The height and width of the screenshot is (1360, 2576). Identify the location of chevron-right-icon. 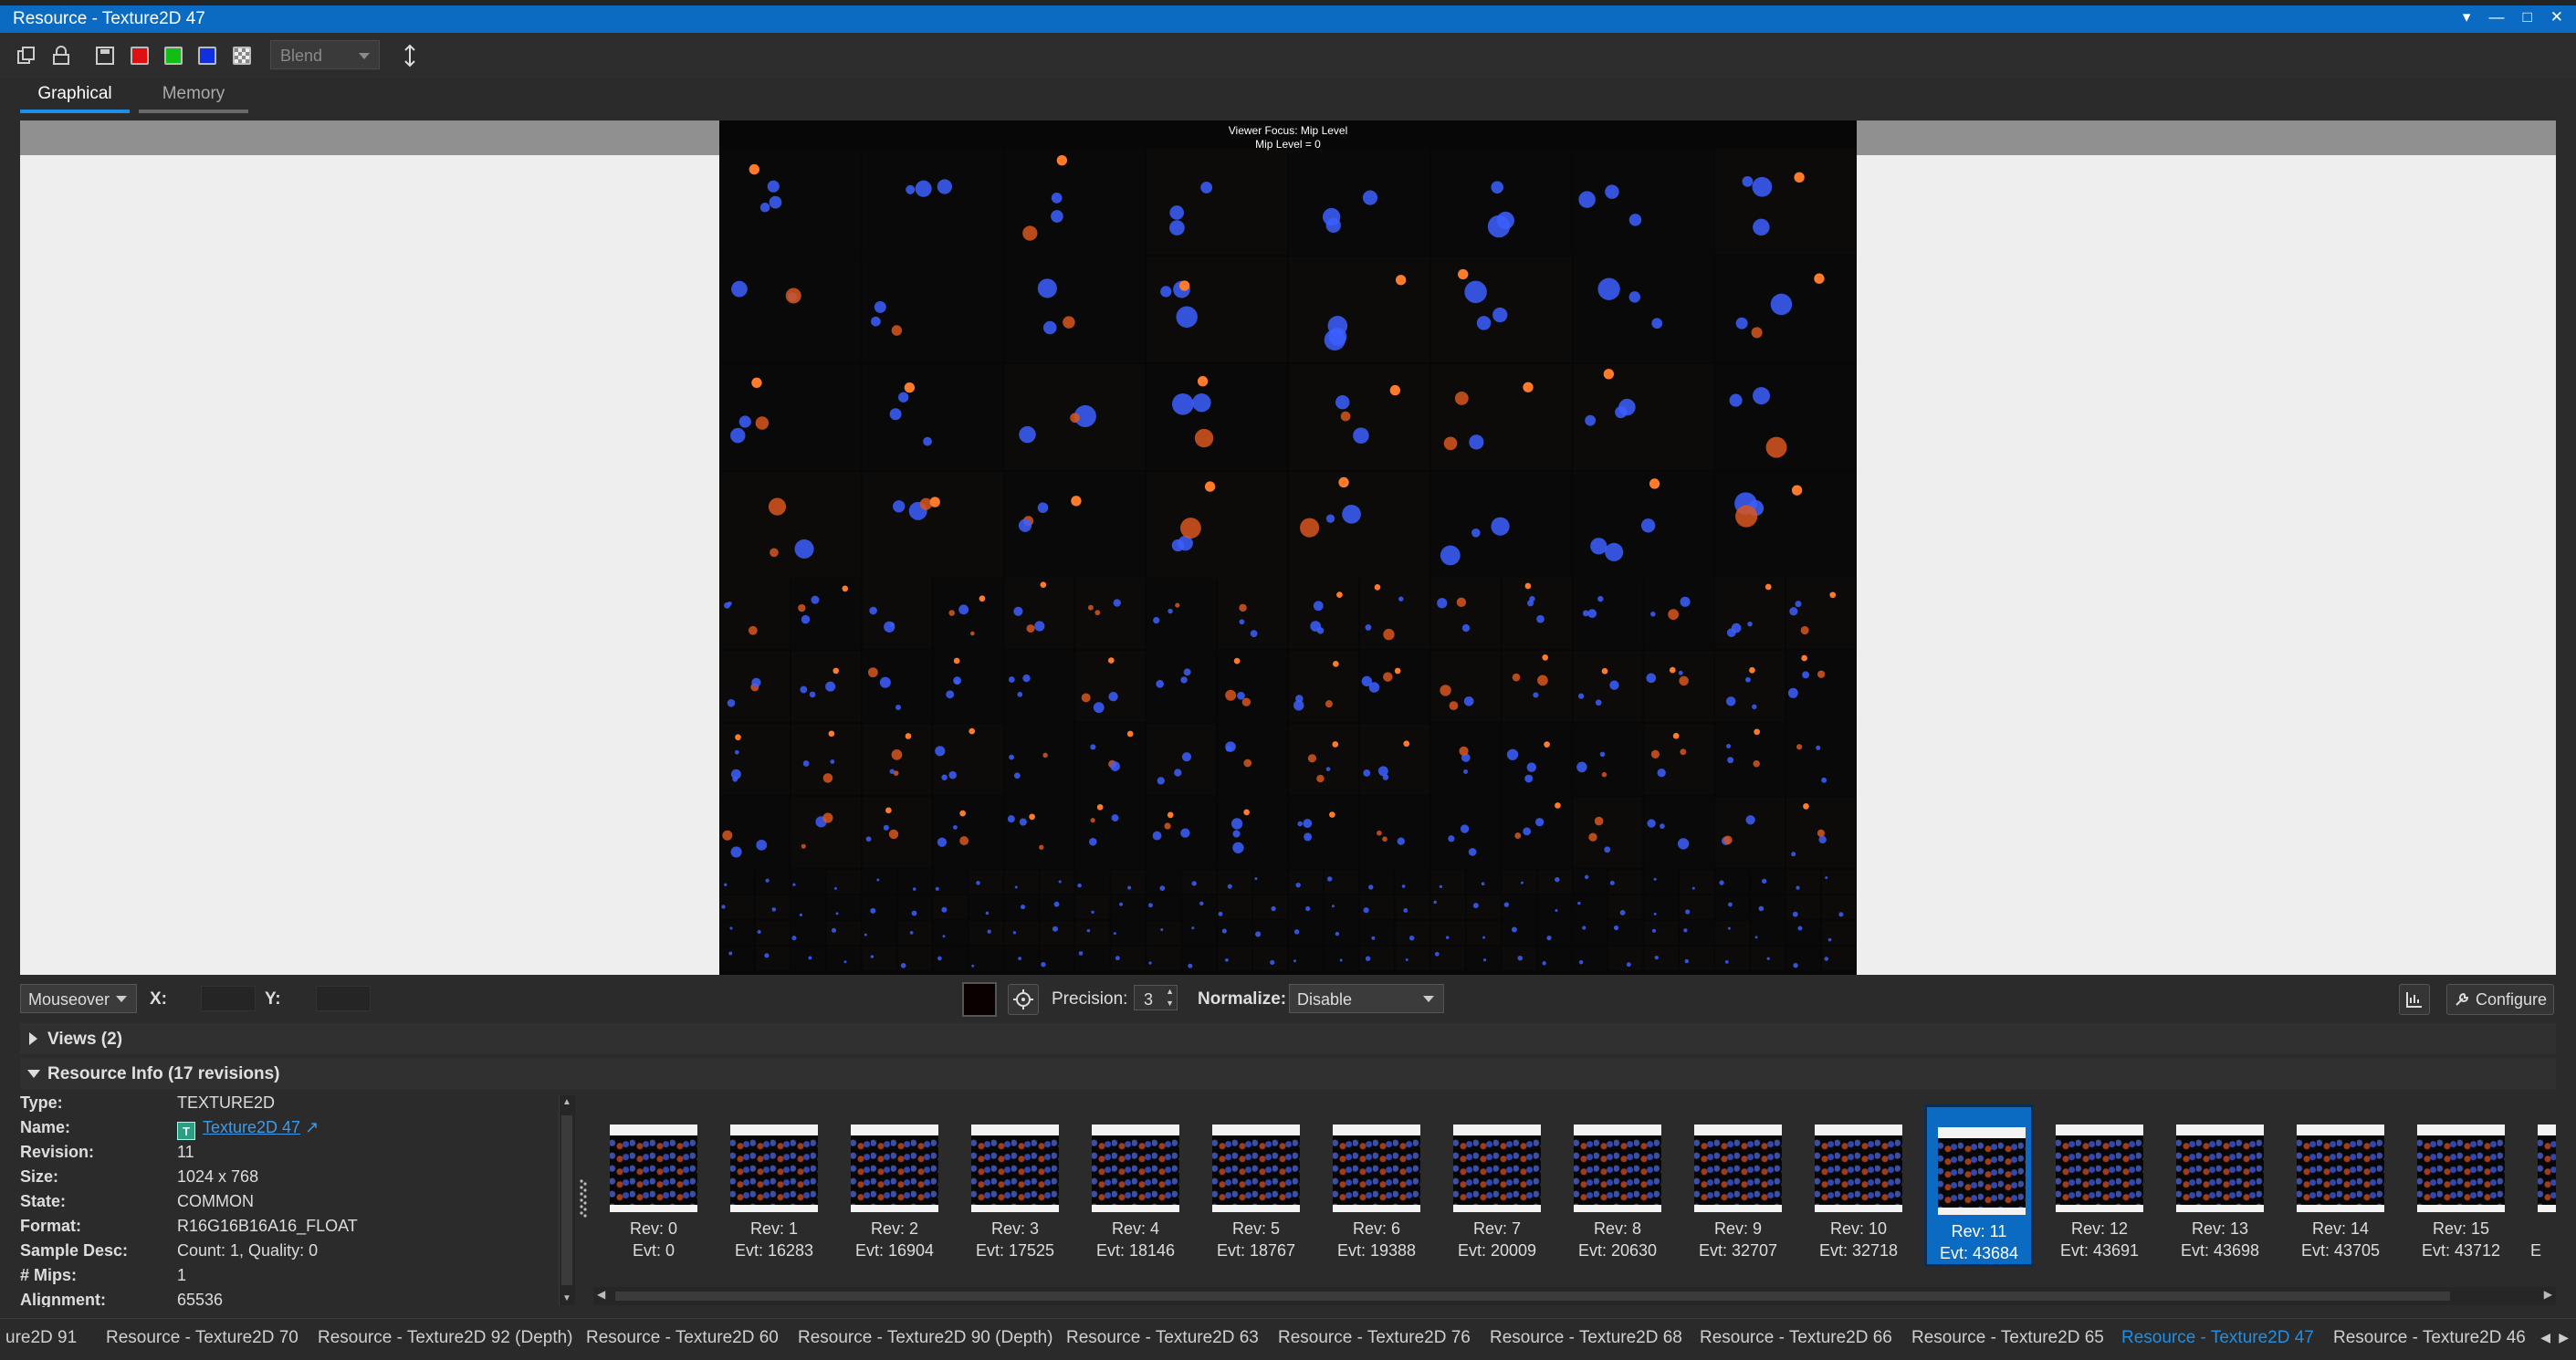
(33, 1038).